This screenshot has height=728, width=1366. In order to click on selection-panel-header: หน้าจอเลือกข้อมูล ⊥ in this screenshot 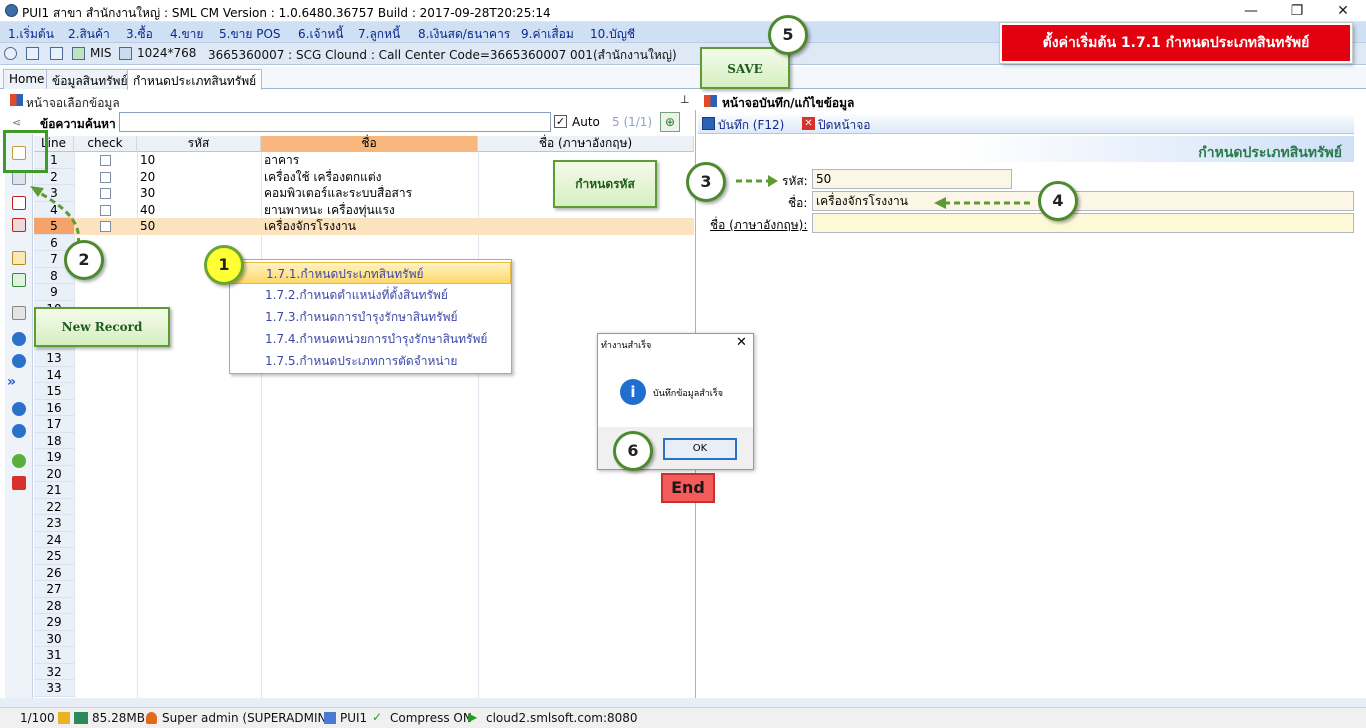, I will do `click(348, 100)`.